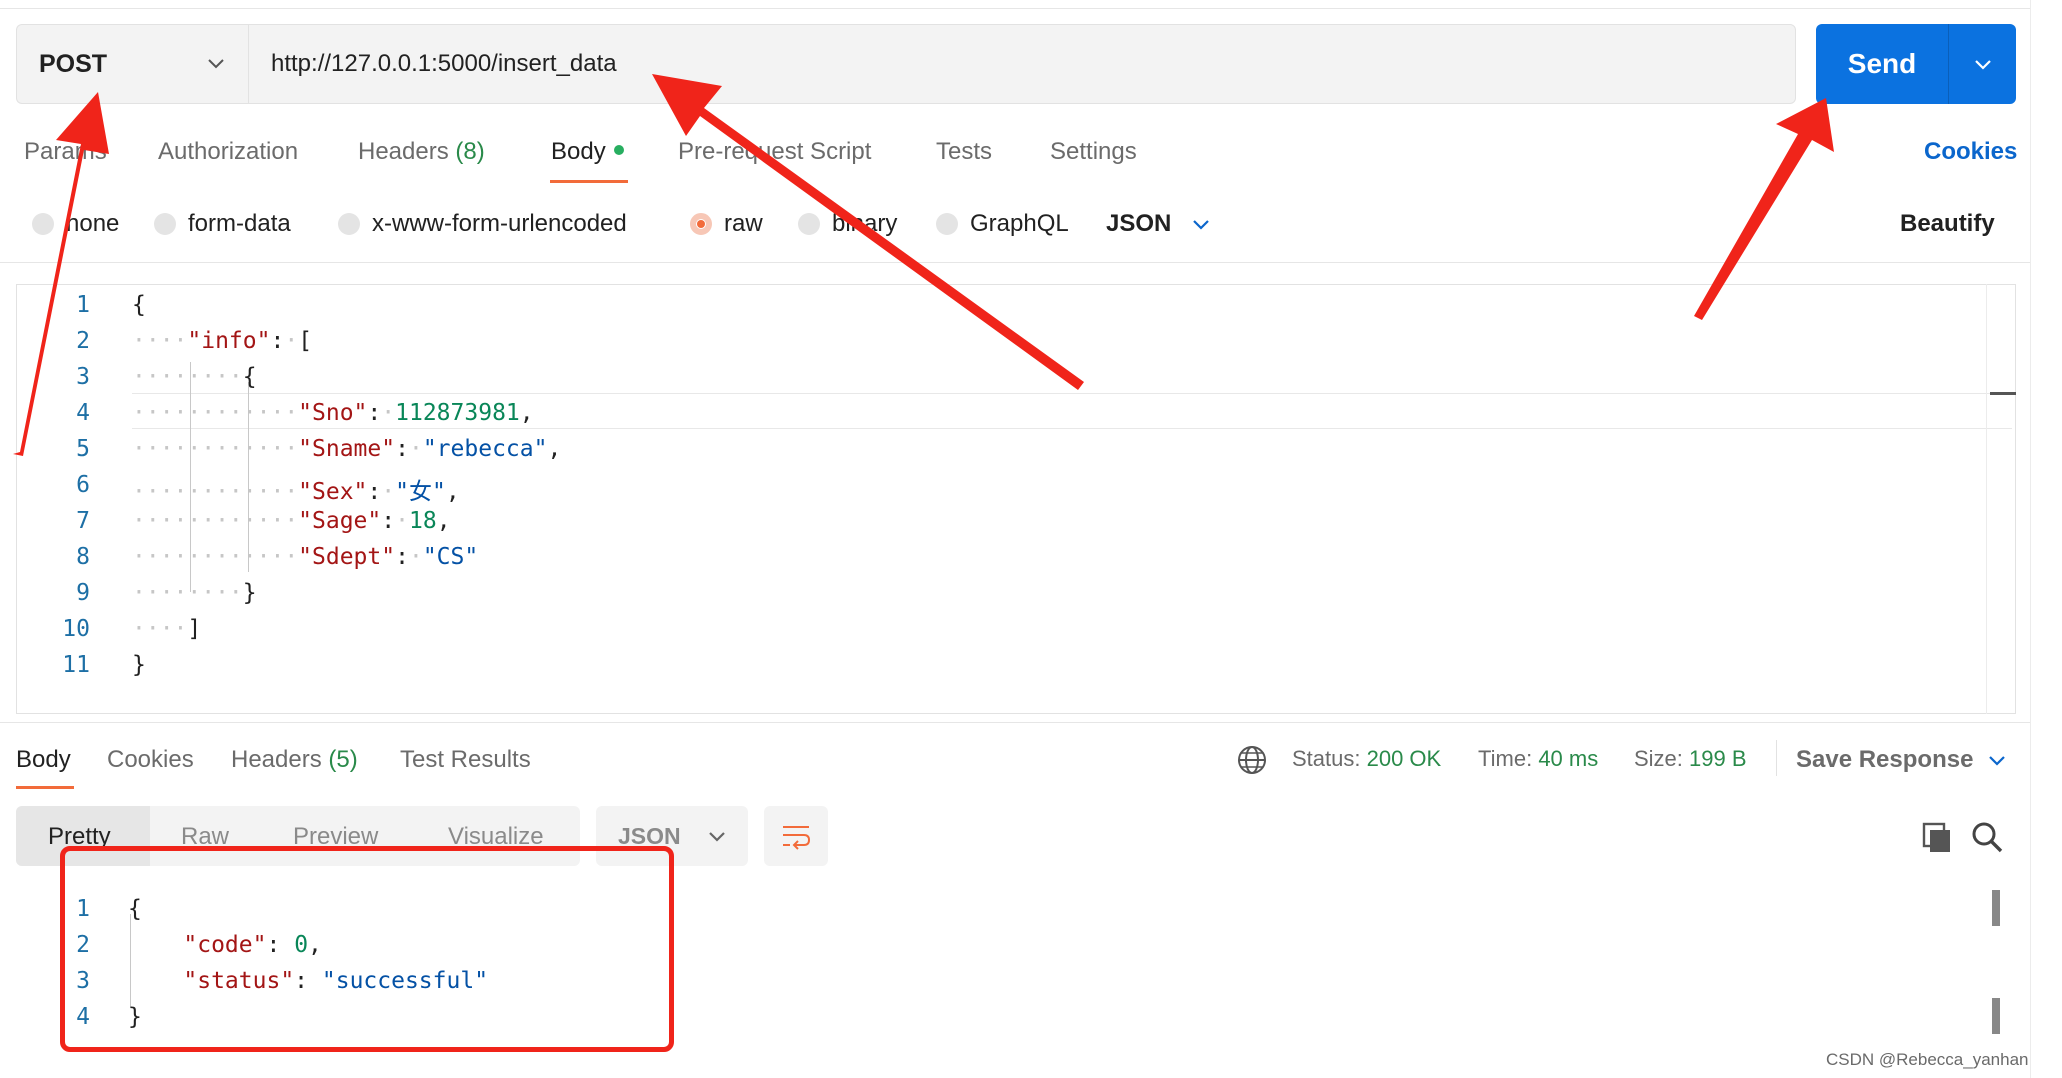  What do you see at coordinates (774, 152) in the screenshot?
I see `tab-prerequest-script: Pre-request Script` at bounding box center [774, 152].